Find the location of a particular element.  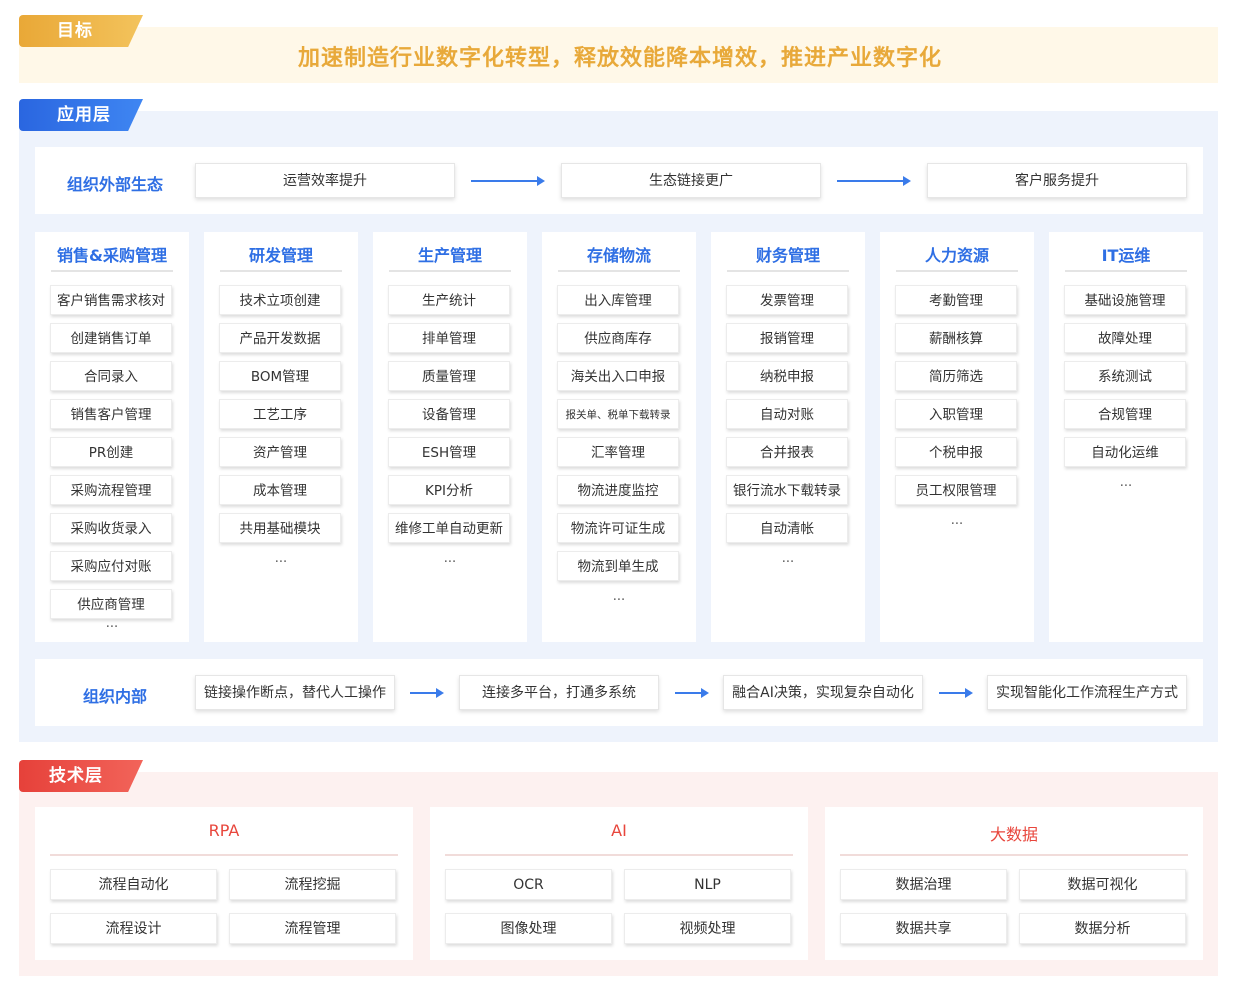

function-item: 资产管理 is located at coordinates (280, 452).